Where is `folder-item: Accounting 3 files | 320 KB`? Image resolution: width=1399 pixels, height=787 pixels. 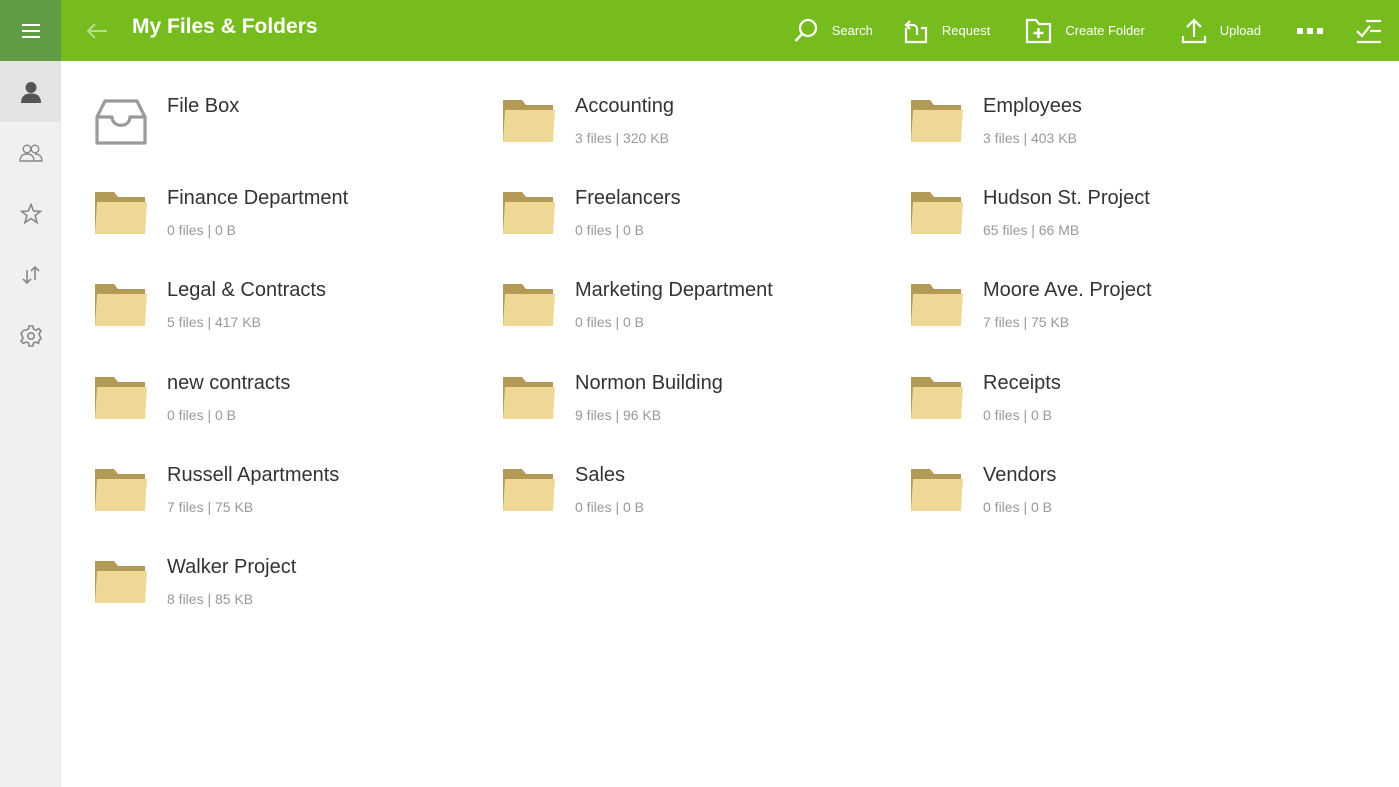
folder-item: Accounting 3 files | 320 KB is located at coordinates (692, 127).